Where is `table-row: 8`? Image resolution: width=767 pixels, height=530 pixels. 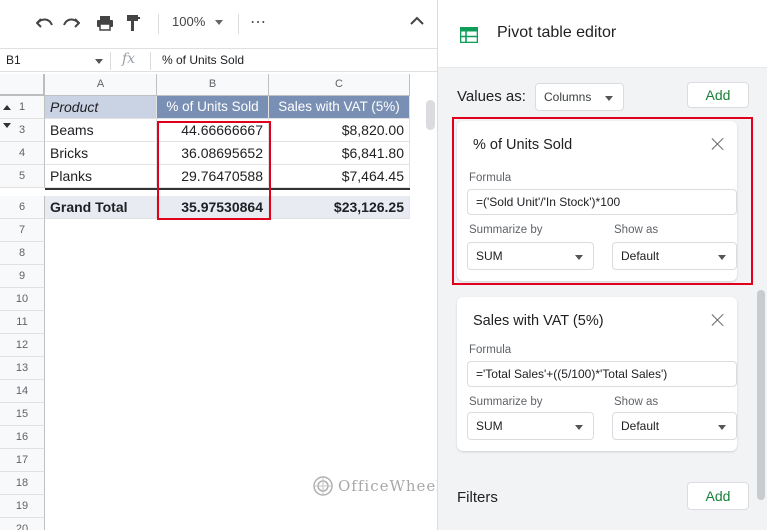 table-row: 8 is located at coordinates (218, 253).